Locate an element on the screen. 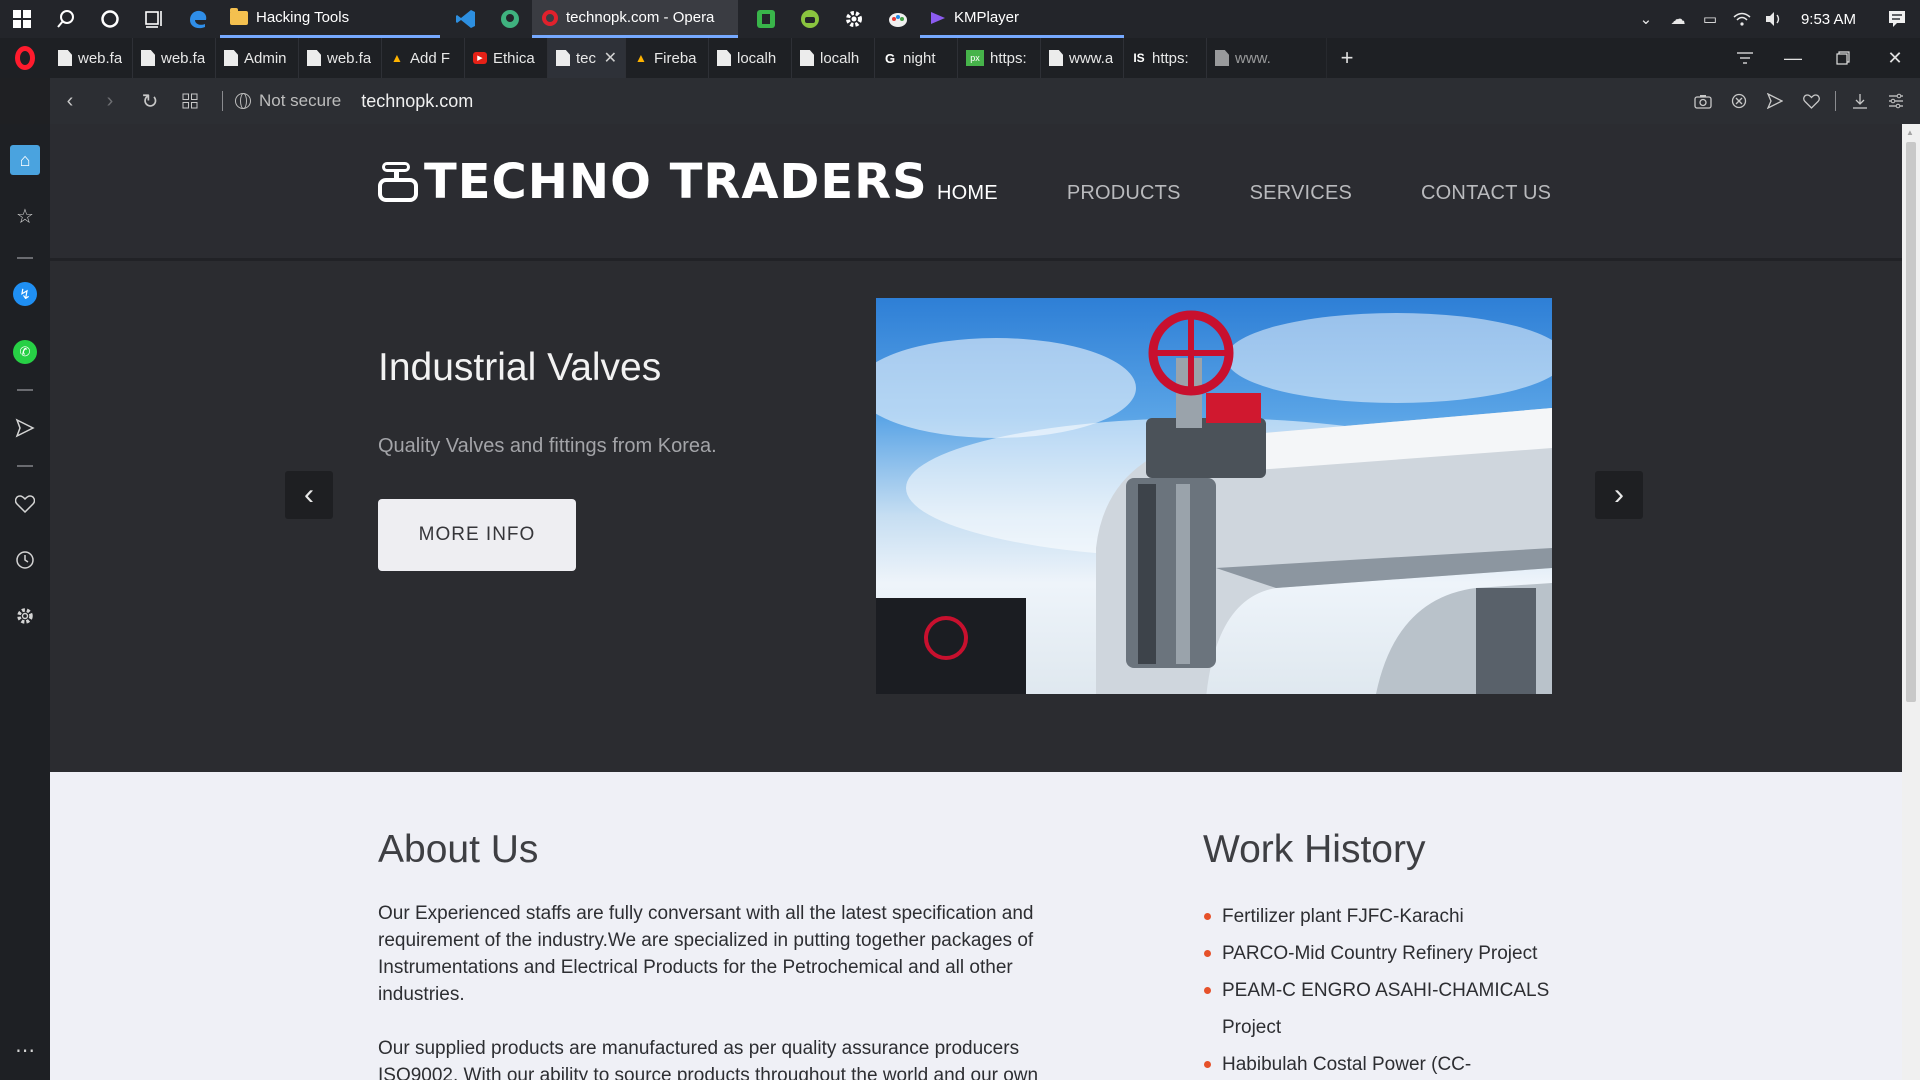  tab-menu-icon is located at coordinates (1745, 58).